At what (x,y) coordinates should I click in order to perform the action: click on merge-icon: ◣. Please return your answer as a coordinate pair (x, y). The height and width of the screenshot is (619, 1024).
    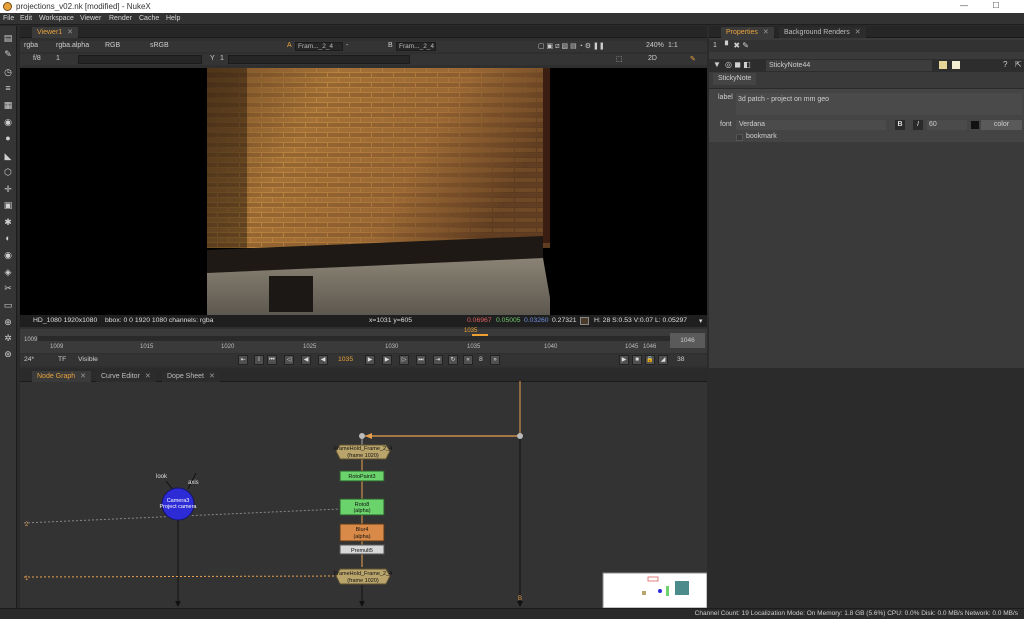
    Looking at the image, I should click on (8, 156).